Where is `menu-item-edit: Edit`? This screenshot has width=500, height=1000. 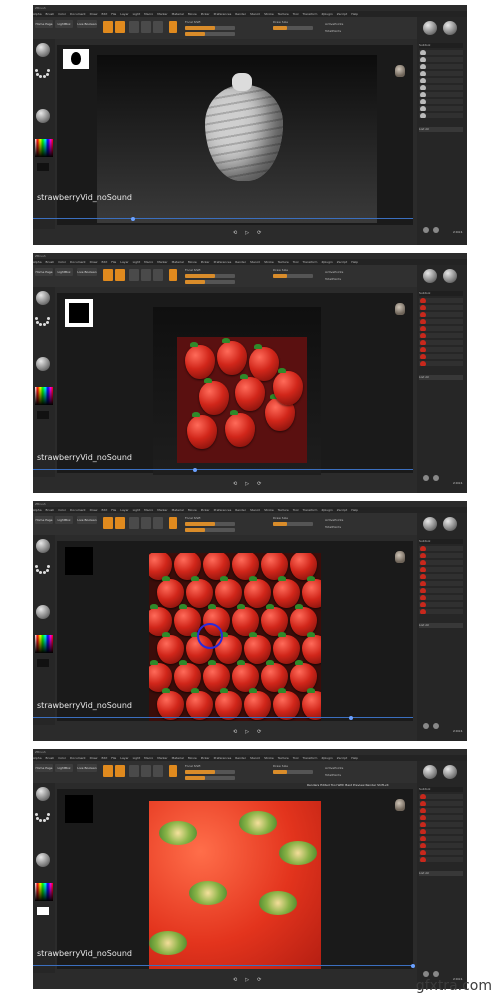
menu-item-edit: Edit is located at coordinates (104, 510).